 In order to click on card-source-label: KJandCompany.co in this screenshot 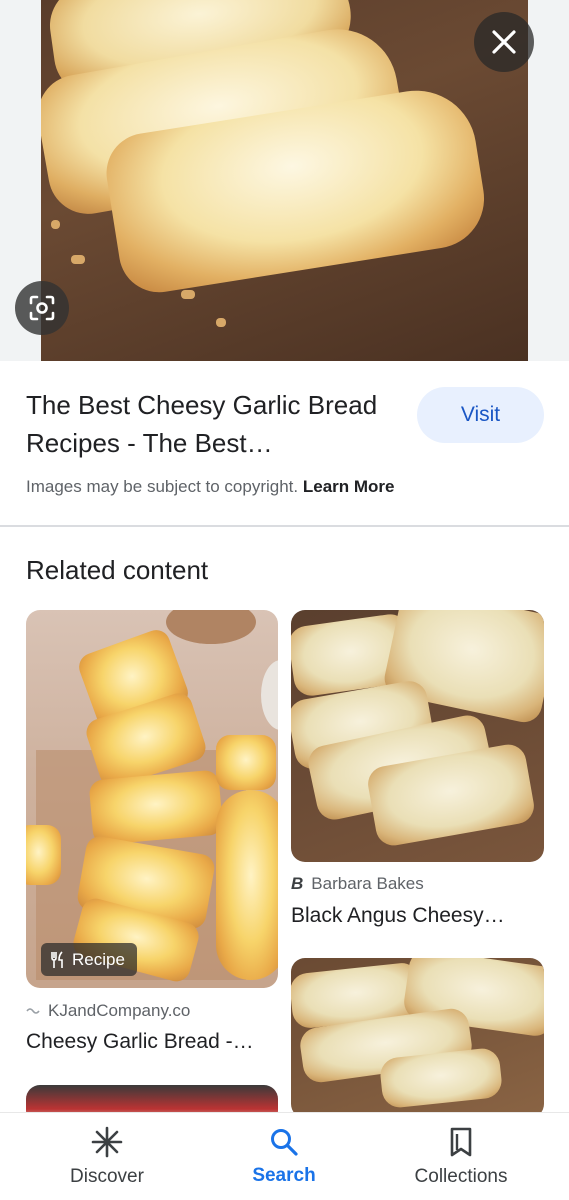, I will do `click(119, 1010)`.